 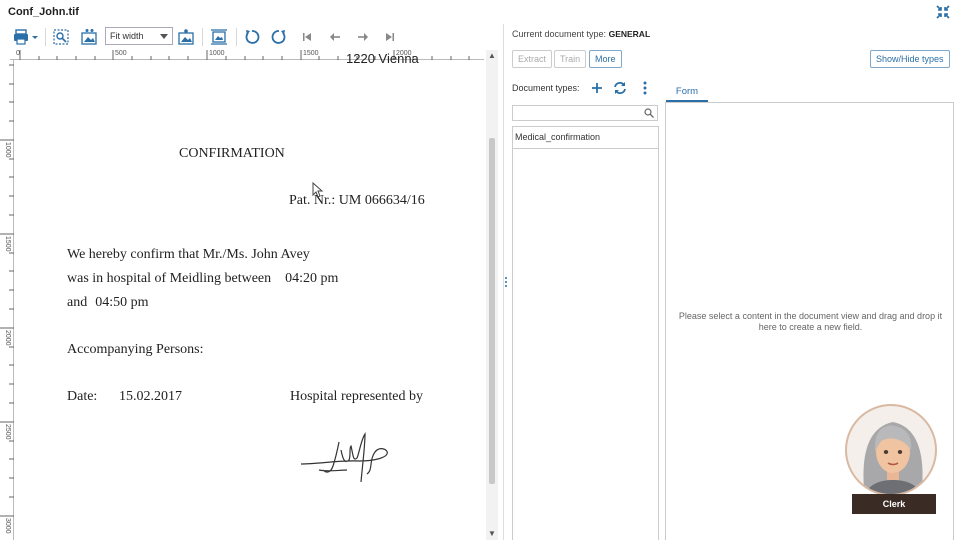 I want to click on confirmation-line: We hereby confirm that Mr./Ms. John Avey, so click(x=188, y=254).